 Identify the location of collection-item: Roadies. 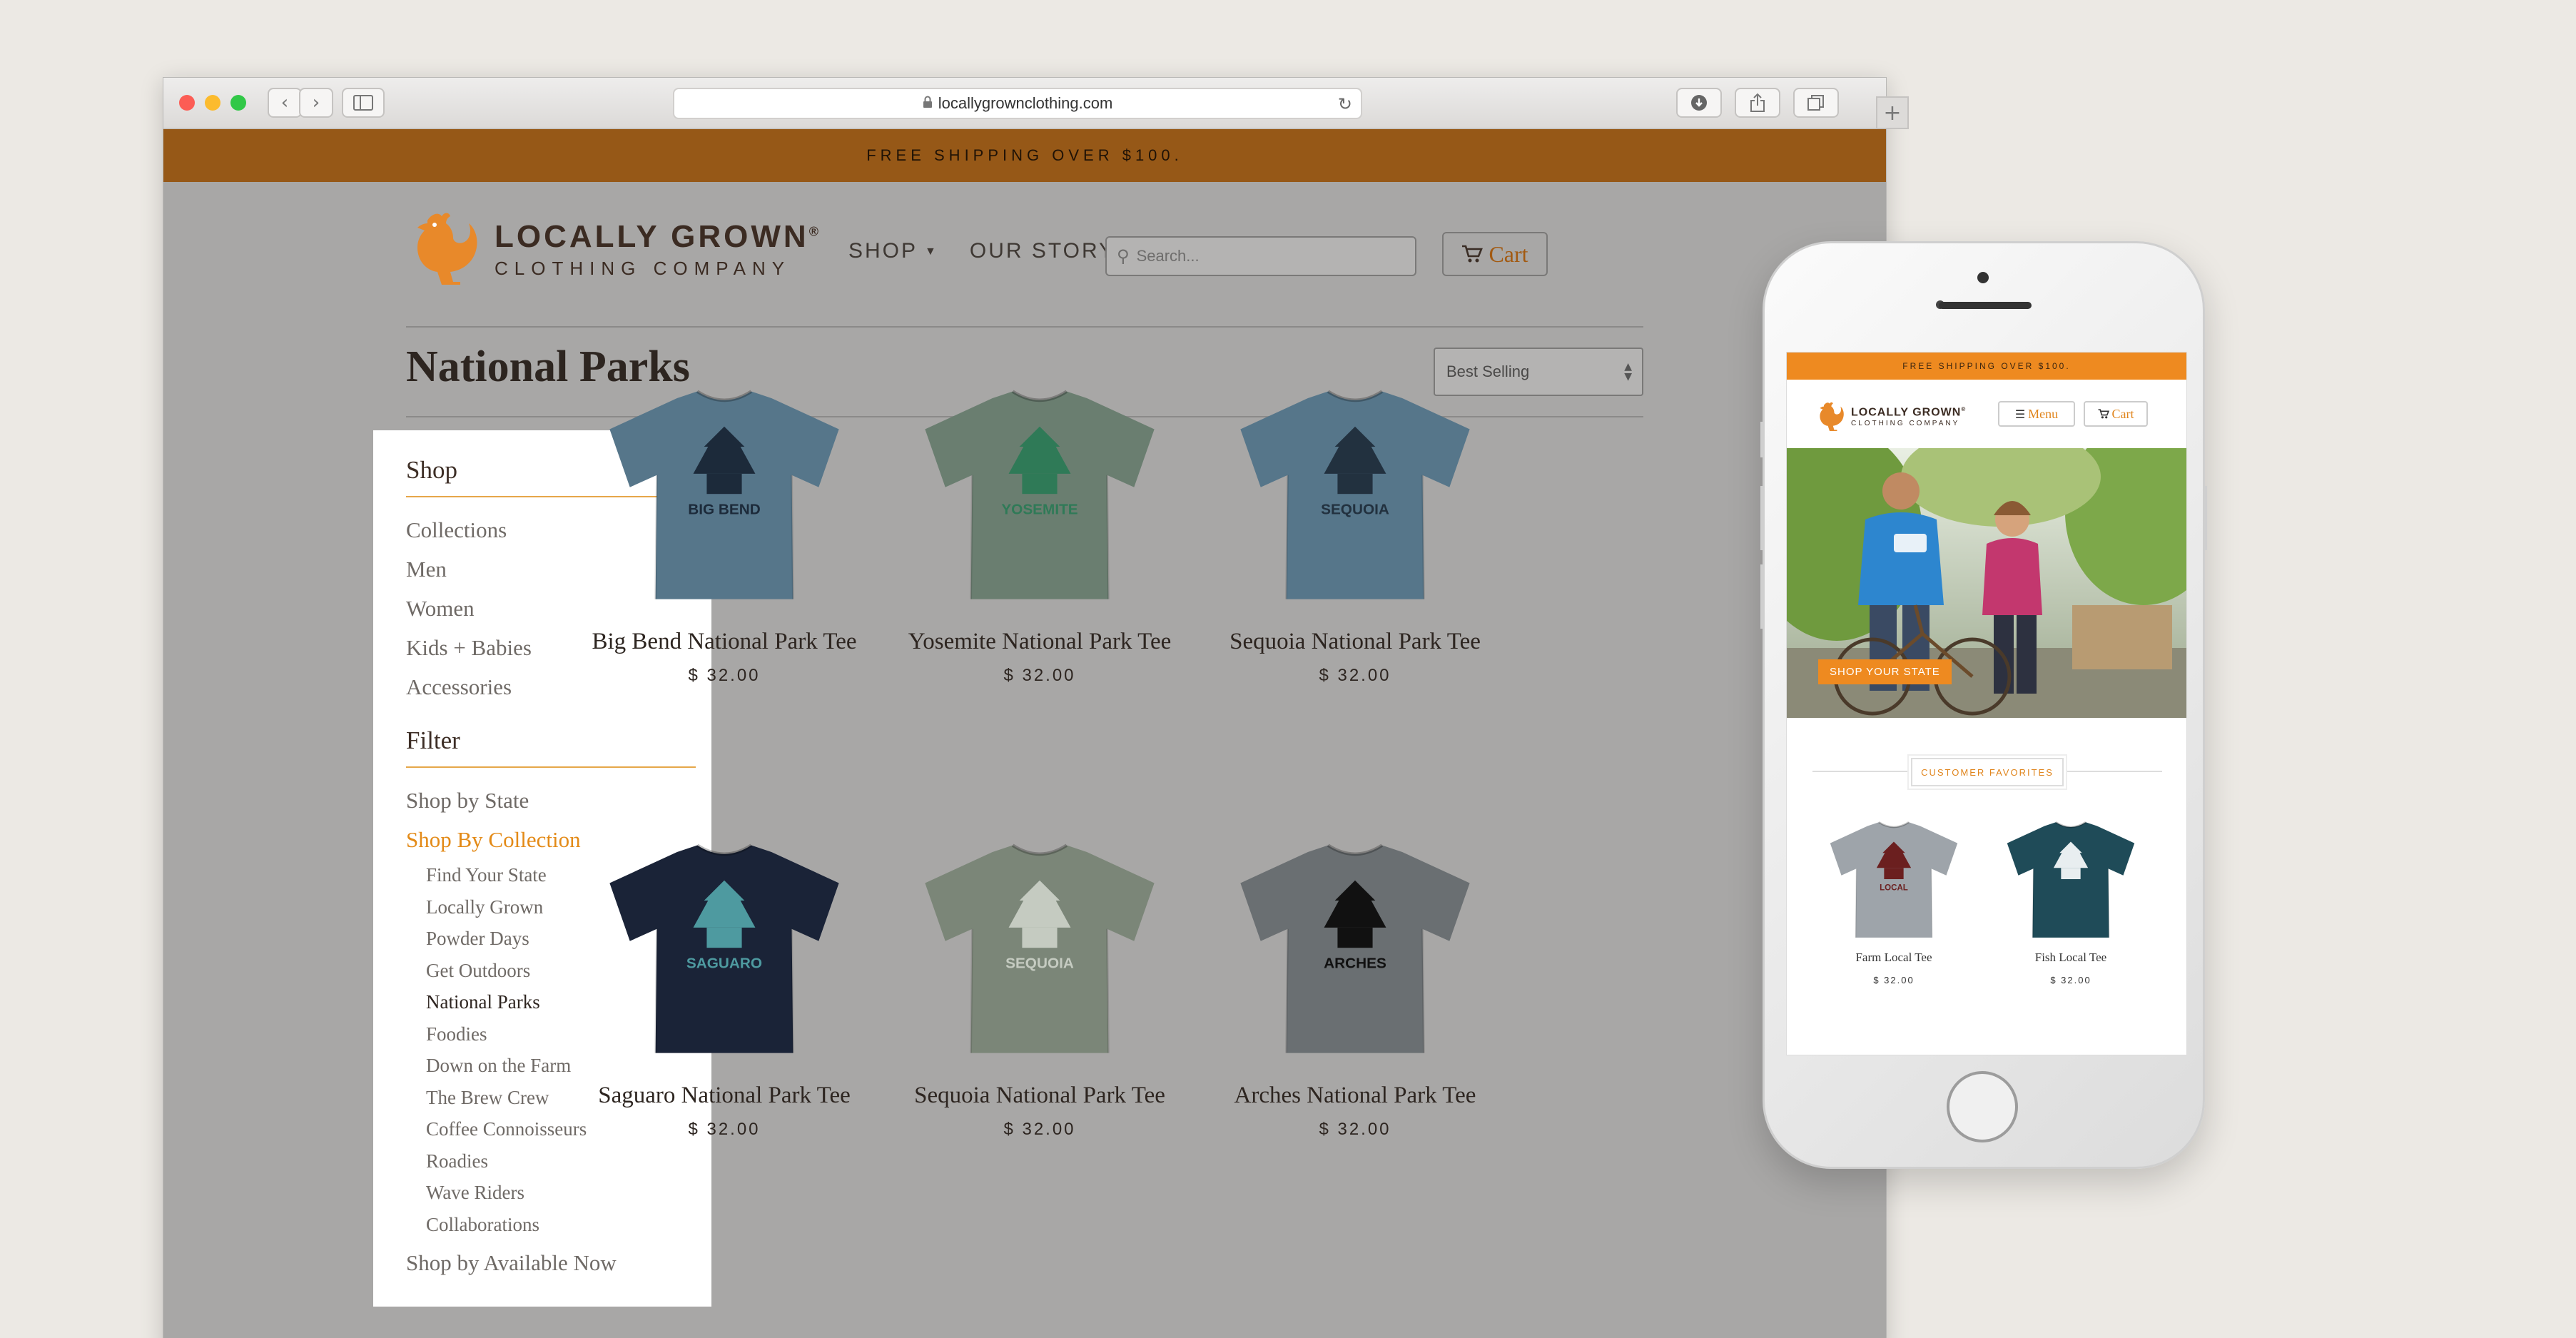
(551, 1161).